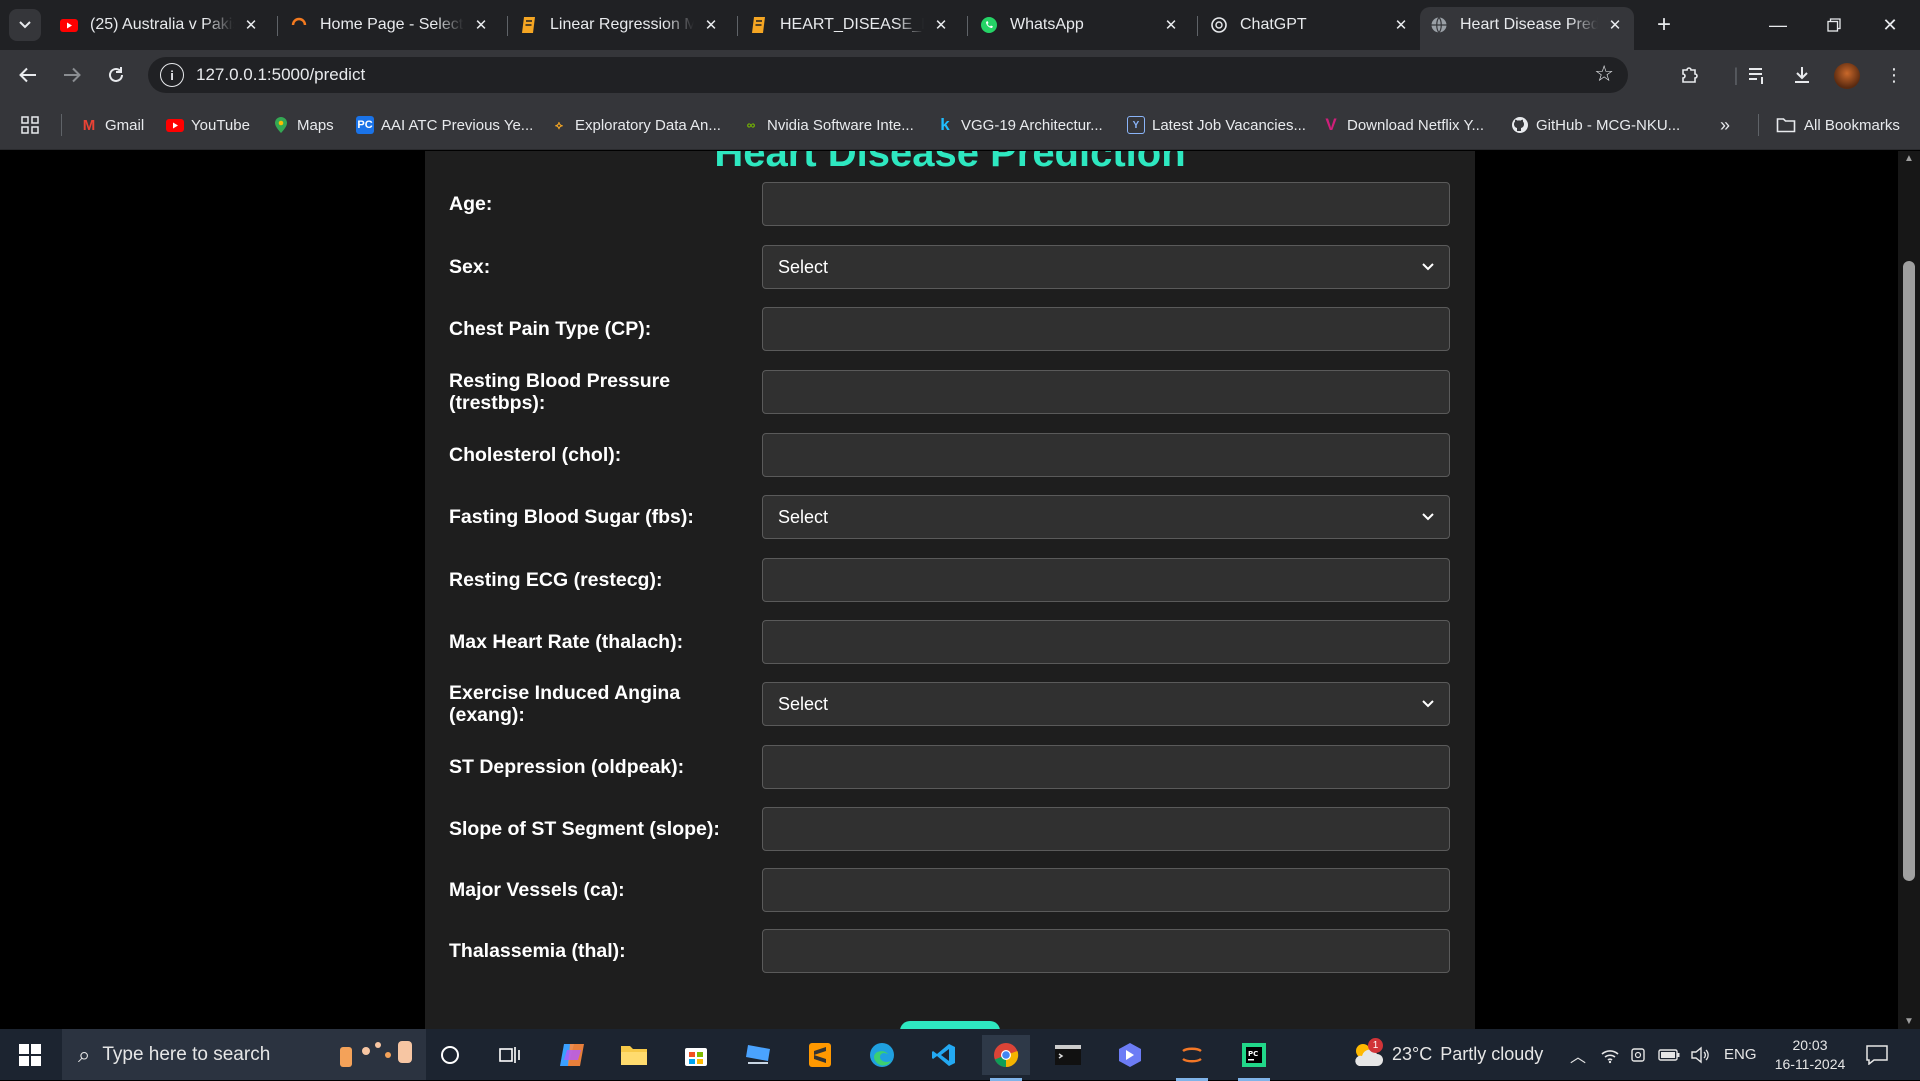 The width and height of the screenshot is (1920, 1081). I want to click on forward-button, so click(72, 75).